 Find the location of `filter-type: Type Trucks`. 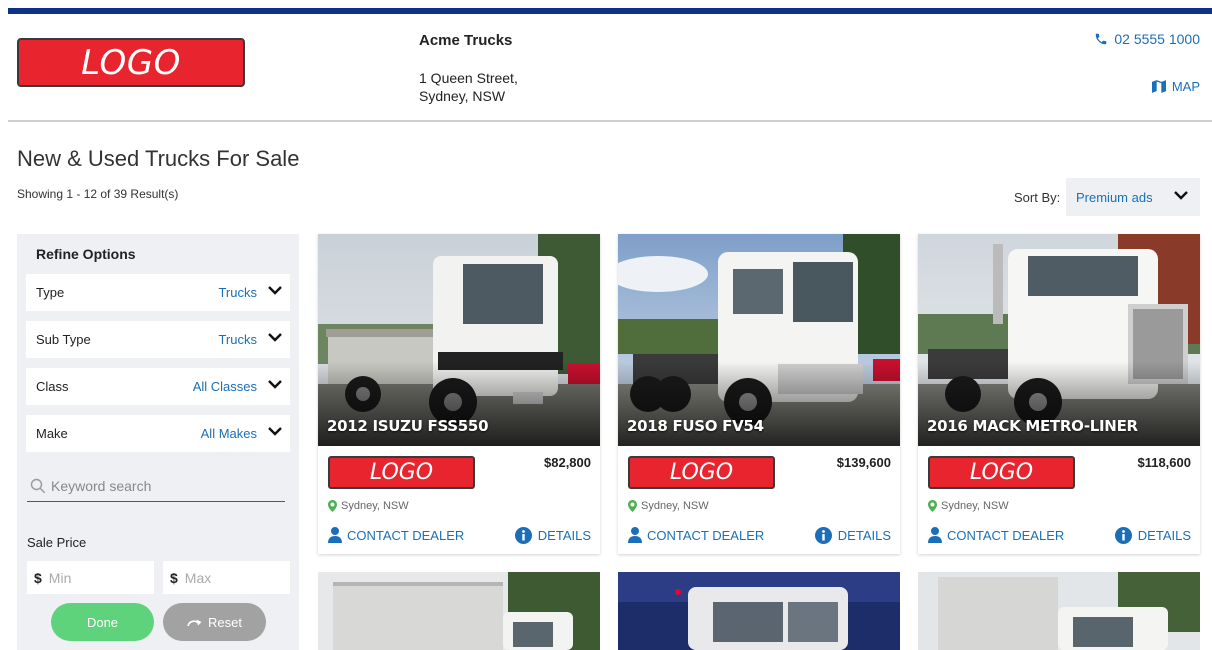

filter-type: Type Trucks is located at coordinates (158, 292).